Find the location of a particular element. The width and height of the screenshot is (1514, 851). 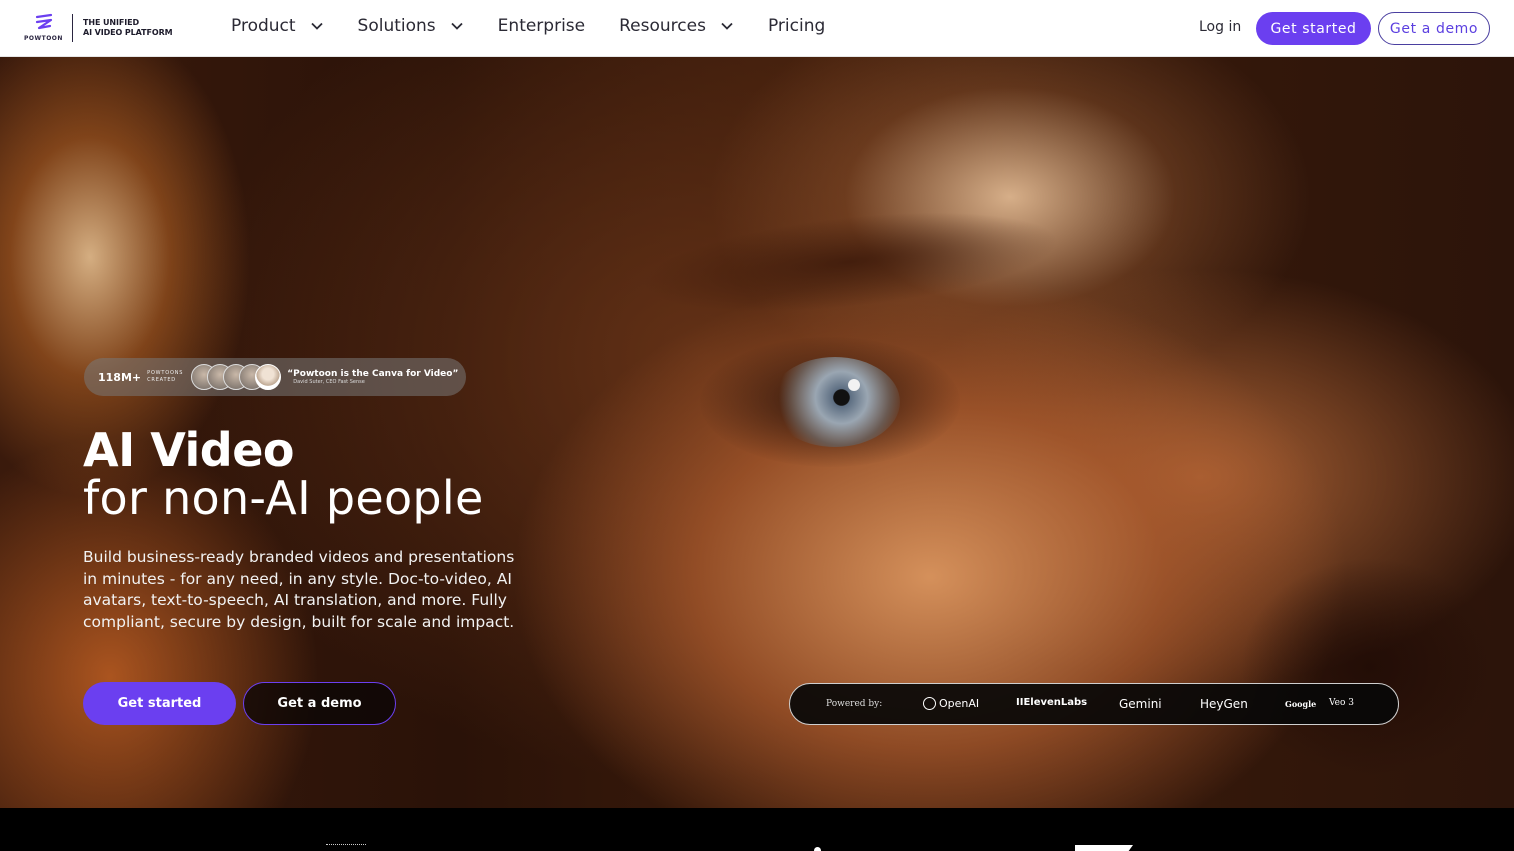

powered-by-label: Powered by: is located at coordinates (854, 704).